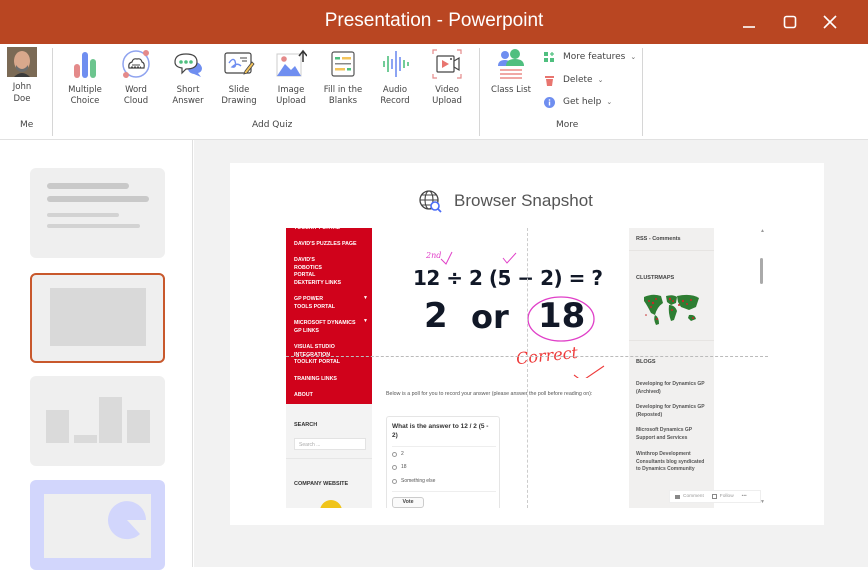 The image size is (868, 570). What do you see at coordinates (398, 454) in the screenshot?
I see `poll-option: 2` at bounding box center [398, 454].